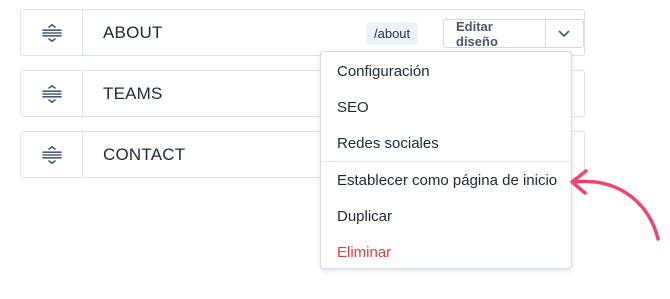 This screenshot has width=670, height=299. I want to click on edit-button-group: Editar diseño, so click(513, 34).